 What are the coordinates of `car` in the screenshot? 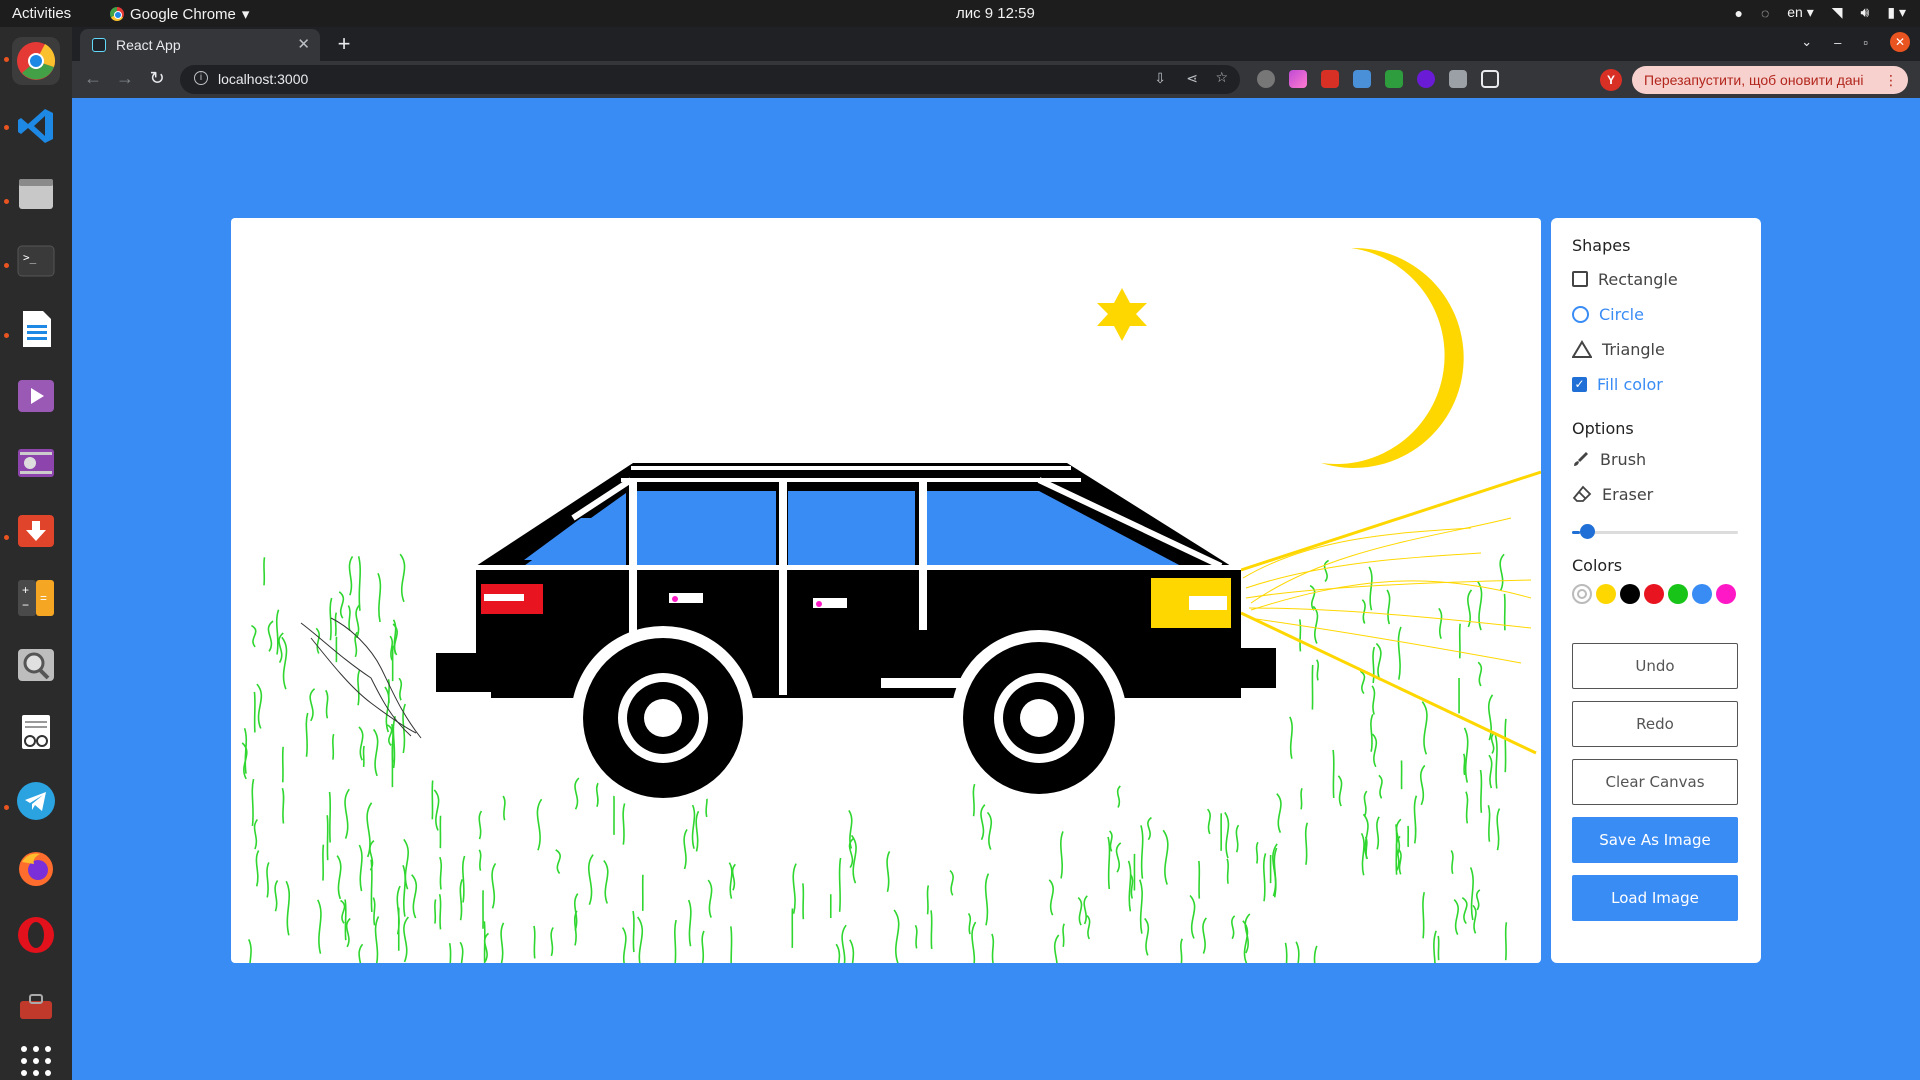 It's located at (853, 636).